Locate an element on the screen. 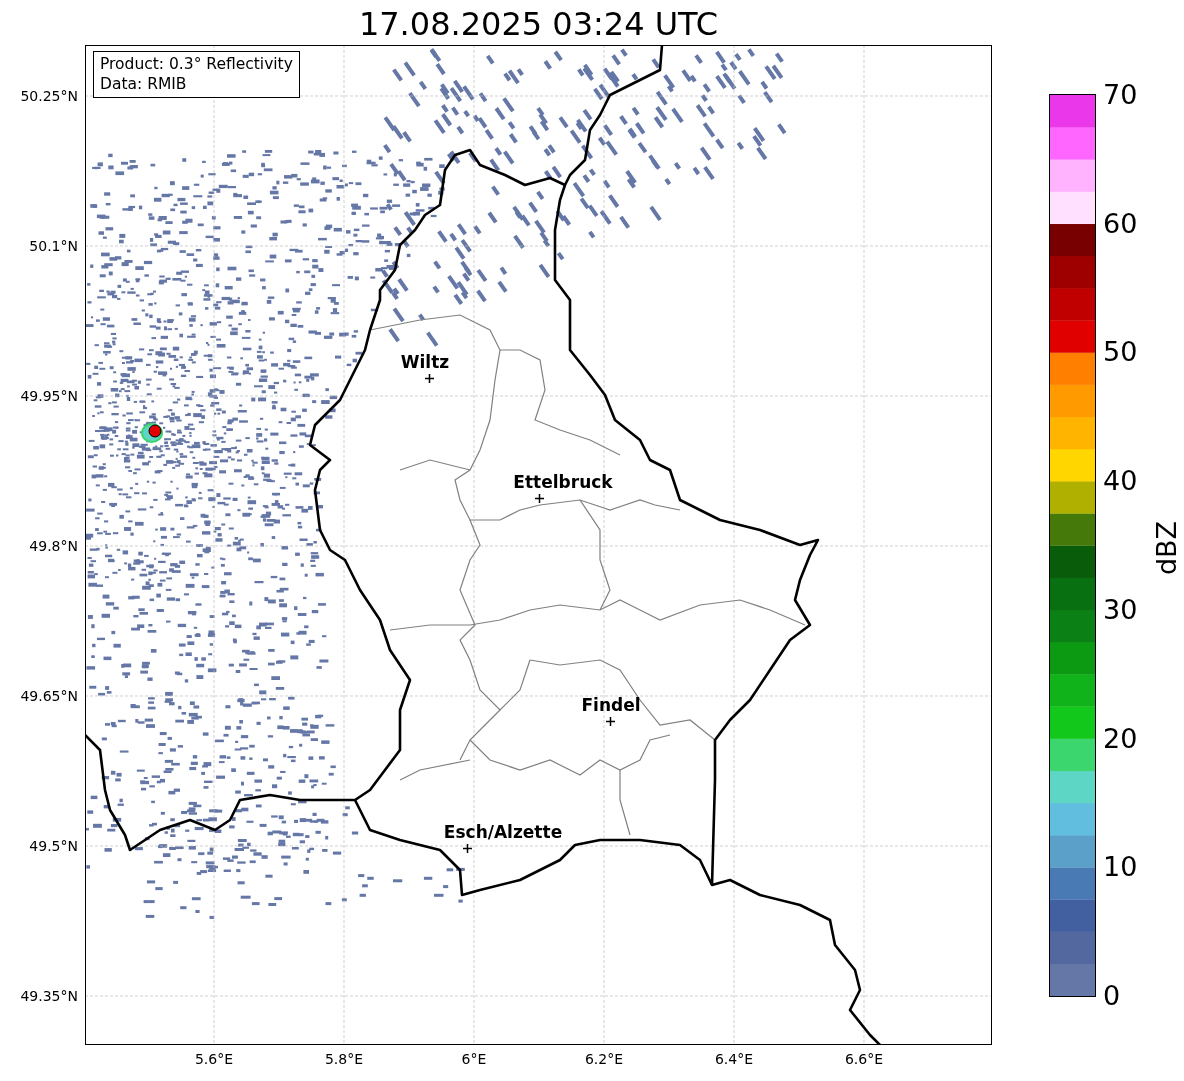  axis-tick-label: 49.8°N is located at coordinates (53, 546).